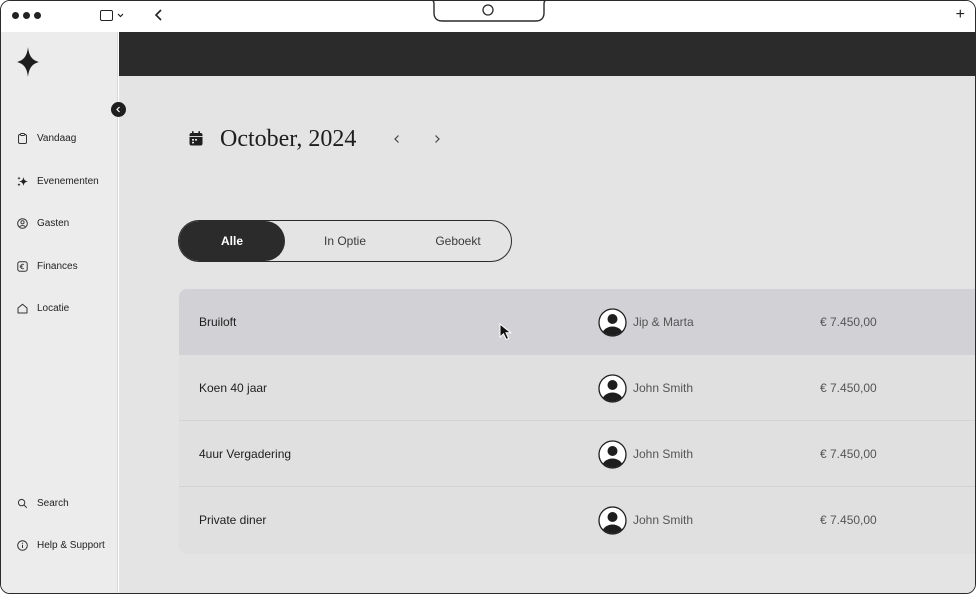  I want to click on chevron-down-icon, so click(120, 15).